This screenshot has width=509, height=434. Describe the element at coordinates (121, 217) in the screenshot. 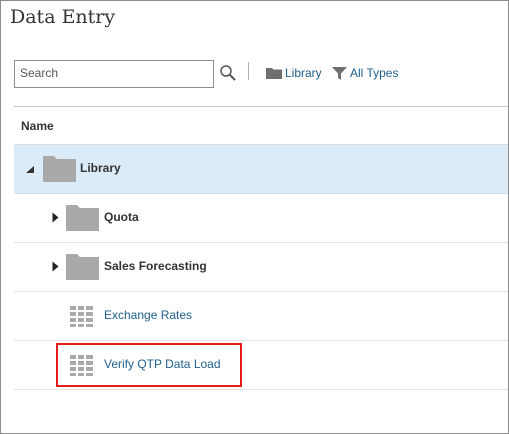

I see `row-label: Quota` at that location.